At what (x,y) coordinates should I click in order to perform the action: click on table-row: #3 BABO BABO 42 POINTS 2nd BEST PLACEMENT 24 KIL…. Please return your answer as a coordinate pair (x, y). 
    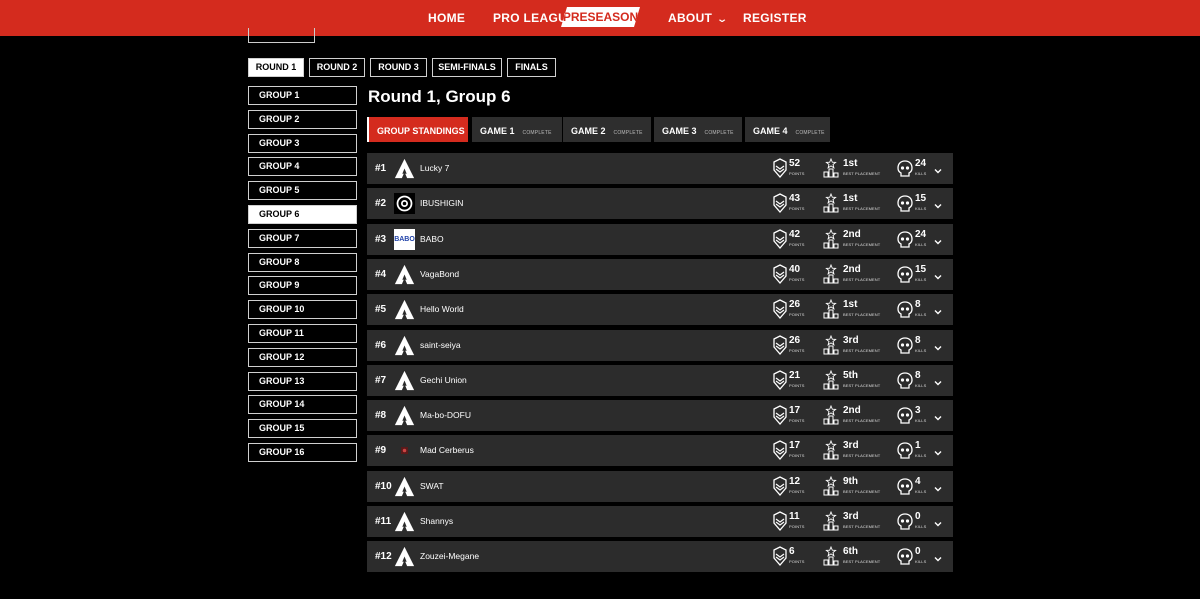
    Looking at the image, I should click on (660, 239).